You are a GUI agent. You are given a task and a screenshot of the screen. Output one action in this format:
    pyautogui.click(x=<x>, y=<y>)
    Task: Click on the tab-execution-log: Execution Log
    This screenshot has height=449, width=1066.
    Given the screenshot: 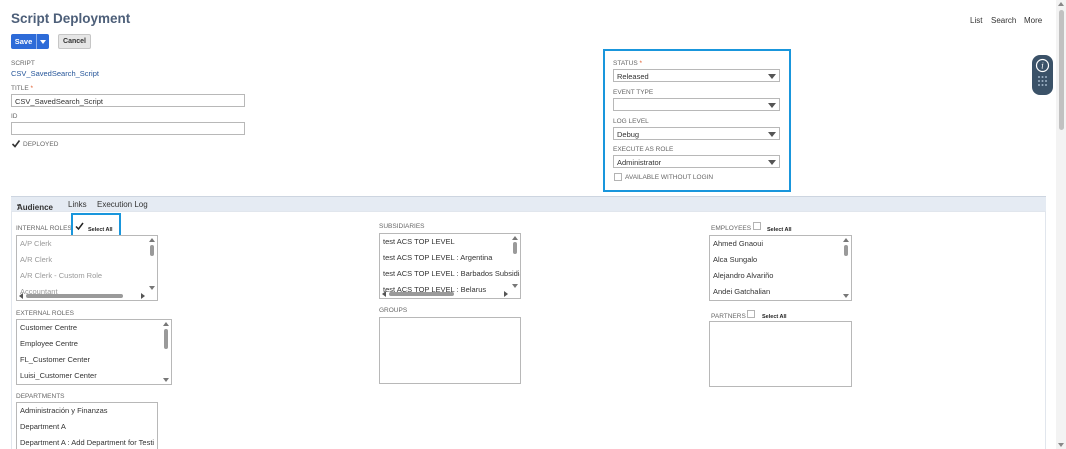 What is the action you would take?
    pyautogui.click(x=122, y=204)
    